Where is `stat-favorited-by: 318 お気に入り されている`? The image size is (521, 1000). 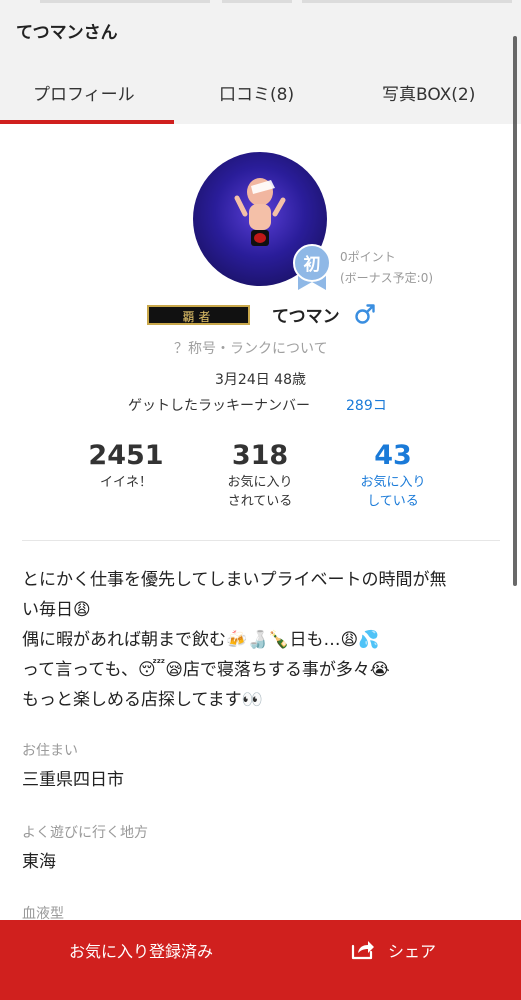 stat-favorited-by: 318 お気に入り されている is located at coordinates (260, 475).